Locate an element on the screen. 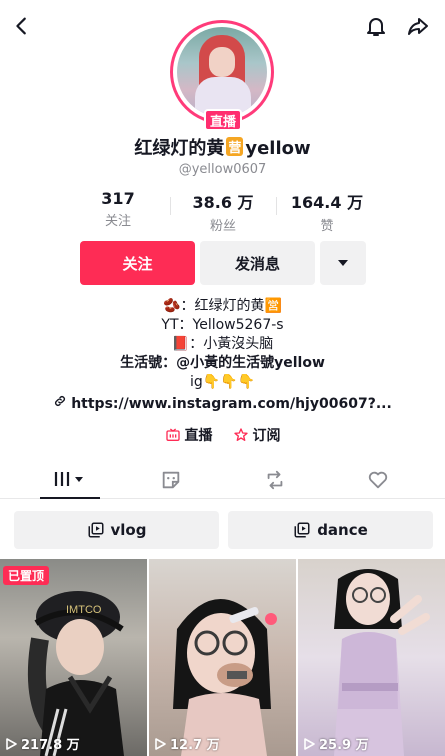  share-arrow-icon is located at coordinates (418, 26).